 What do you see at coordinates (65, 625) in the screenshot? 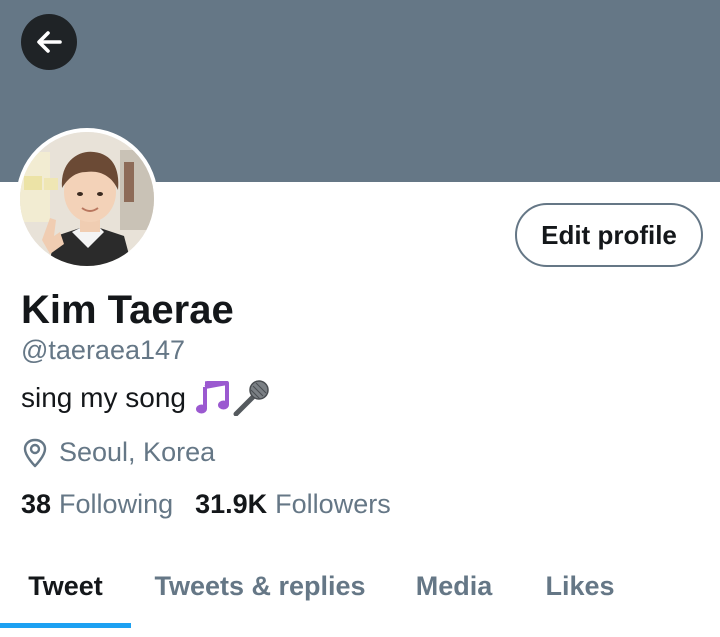
I see `active-tab-indicator` at bounding box center [65, 625].